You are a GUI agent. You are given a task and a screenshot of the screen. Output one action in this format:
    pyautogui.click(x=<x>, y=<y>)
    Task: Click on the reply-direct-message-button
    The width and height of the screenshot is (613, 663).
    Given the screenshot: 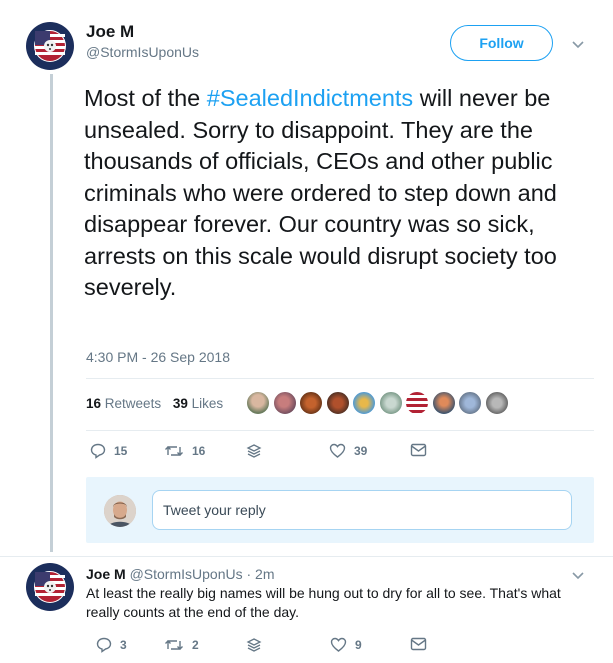 What is the action you would take?
    pyautogui.click(x=254, y=645)
    